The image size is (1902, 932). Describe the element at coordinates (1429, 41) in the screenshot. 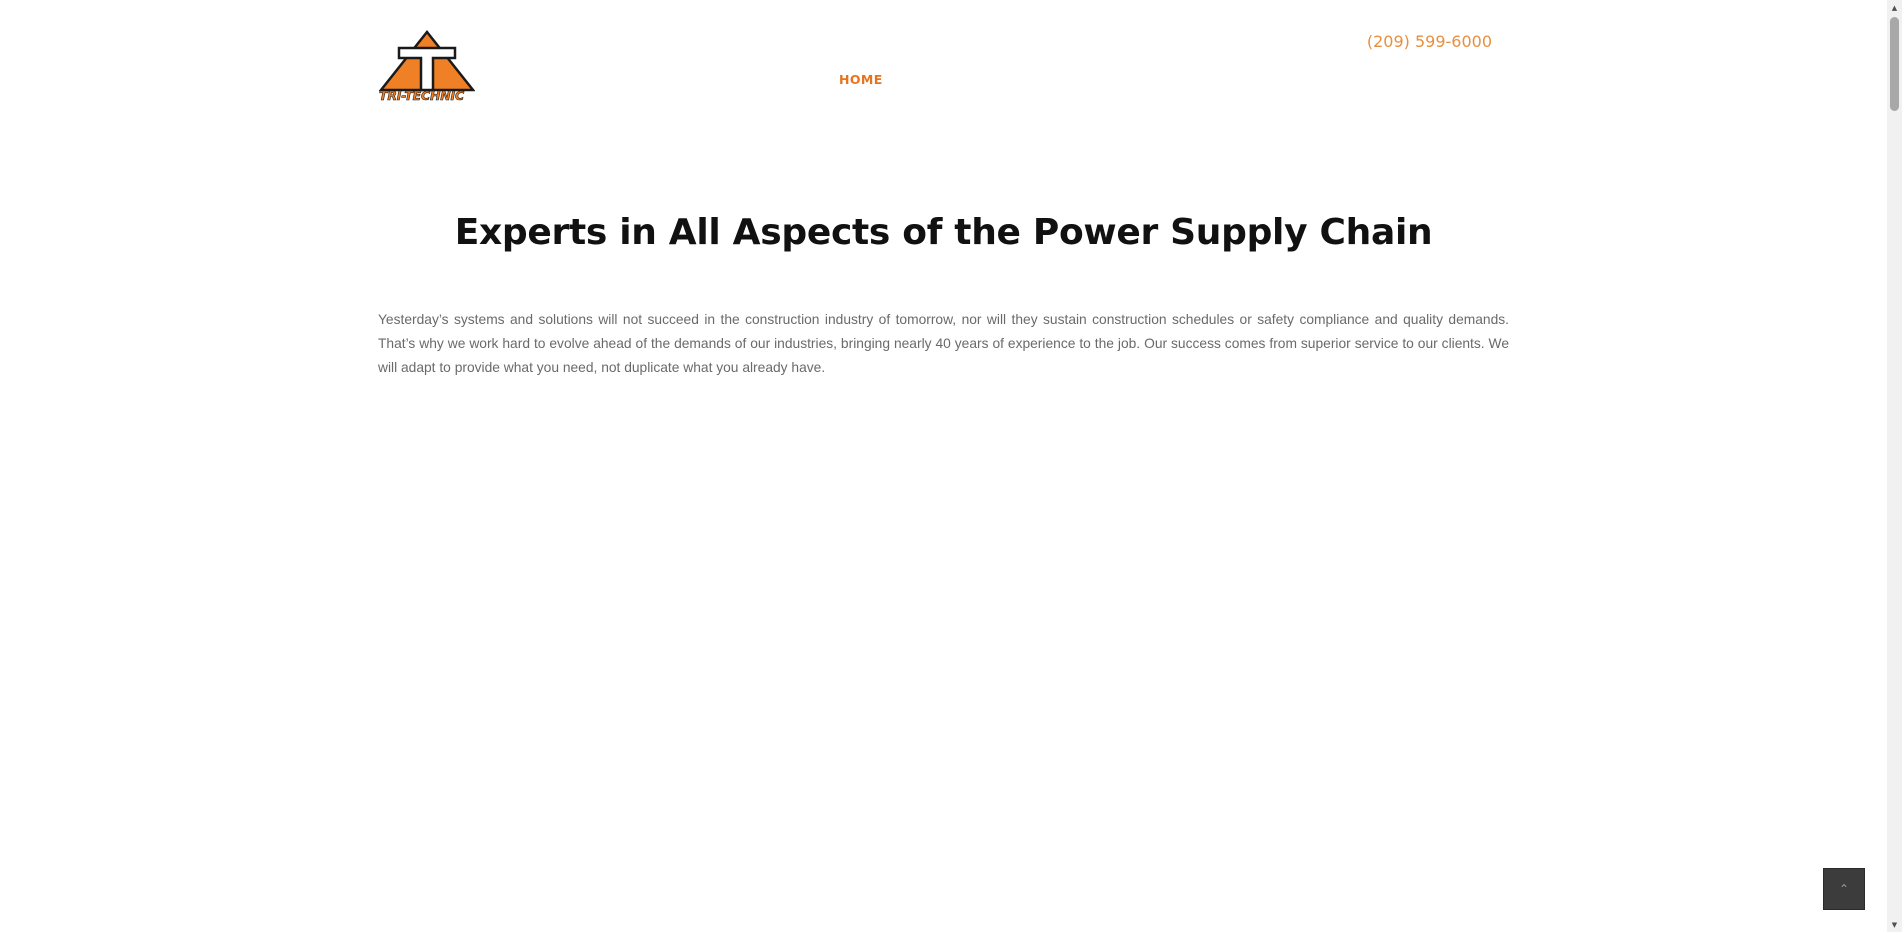

I see `phone-link: (209) 599-6000` at that location.